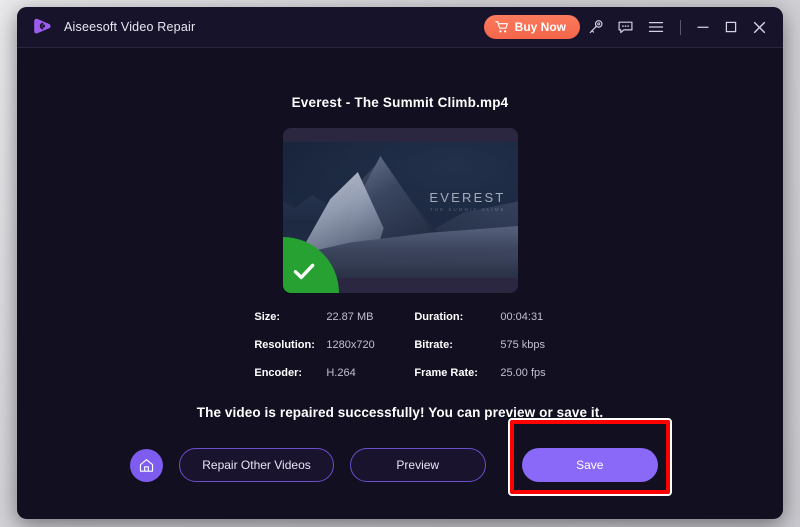 Image resolution: width=800 pixels, height=527 pixels. Describe the element at coordinates (731, 27) in the screenshot. I see `maximize-icon` at that location.